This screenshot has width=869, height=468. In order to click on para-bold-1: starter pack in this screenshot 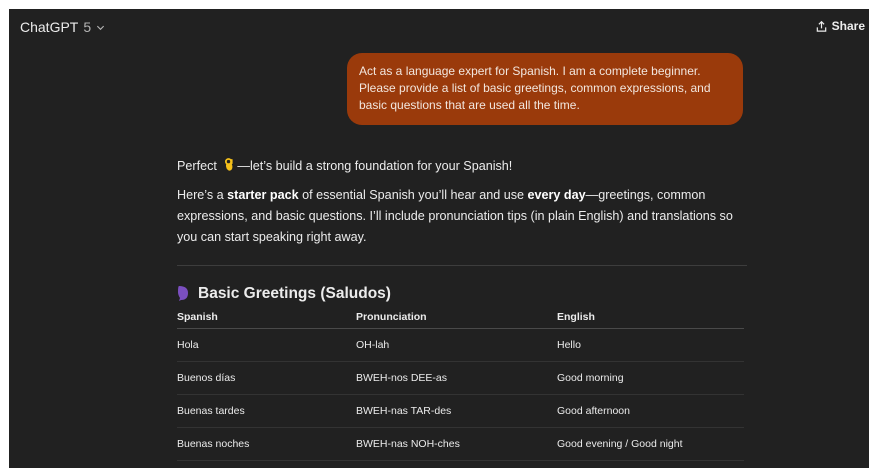, I will do `click(263, 195)`.